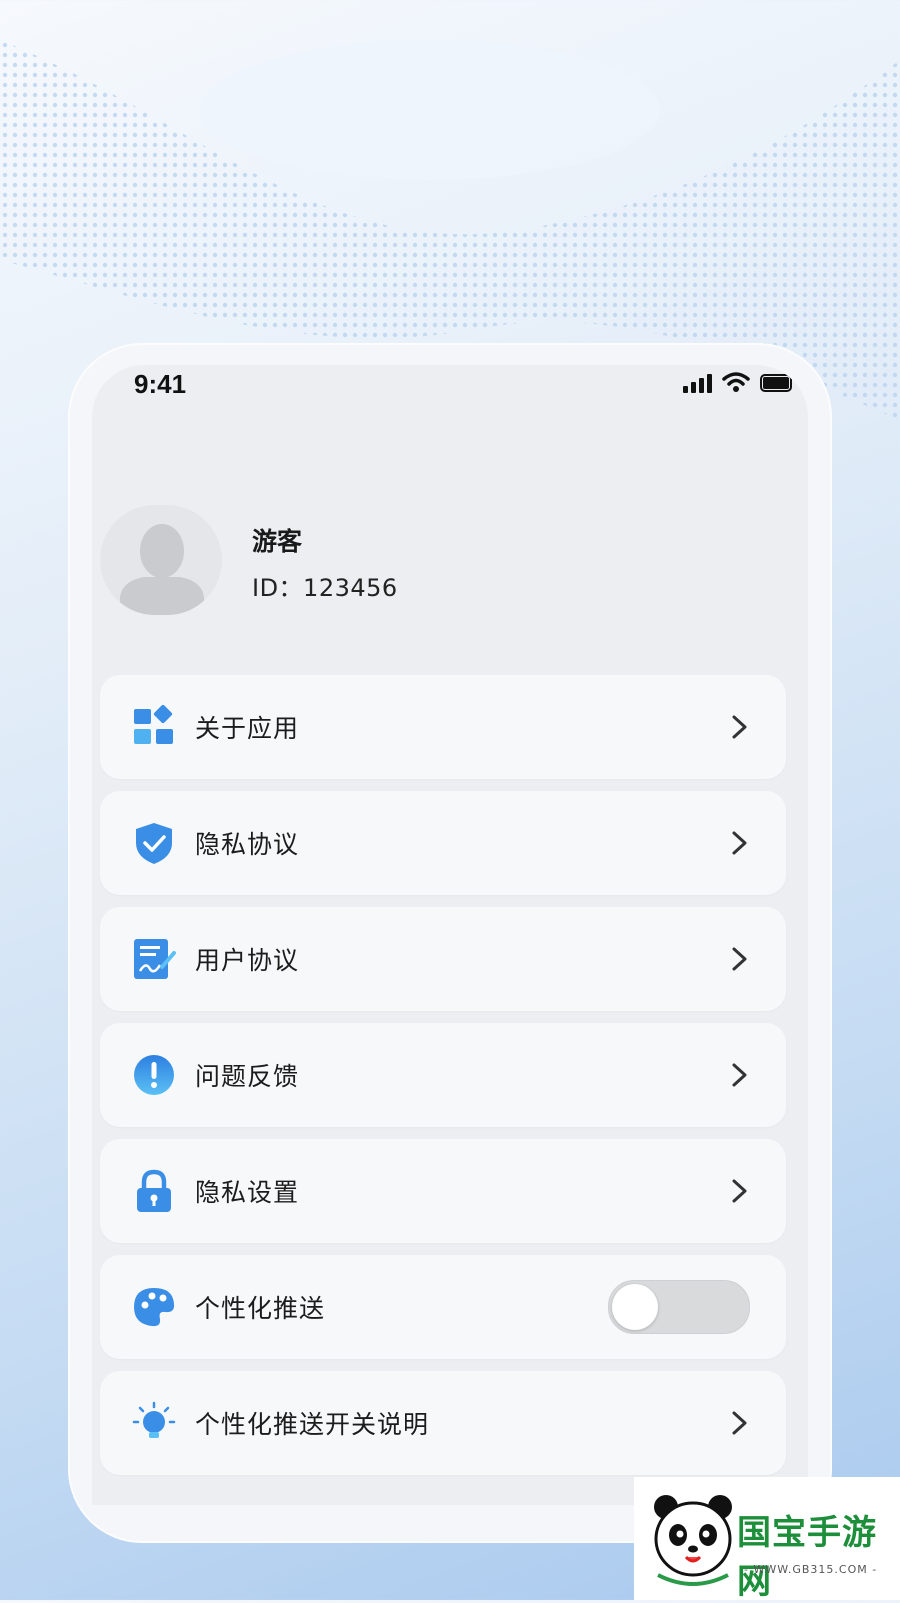 The height and width of the screenshot is (1603, 900). Describe the element at coordinates (443, 727) in the screenshot. I see `menu-item-about-app: 关于应用` at that location.